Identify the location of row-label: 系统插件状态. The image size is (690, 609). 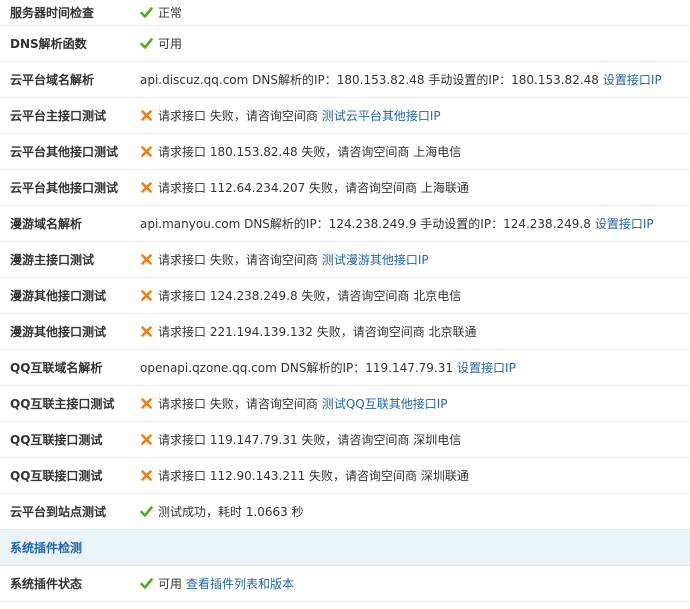
(46, 584).